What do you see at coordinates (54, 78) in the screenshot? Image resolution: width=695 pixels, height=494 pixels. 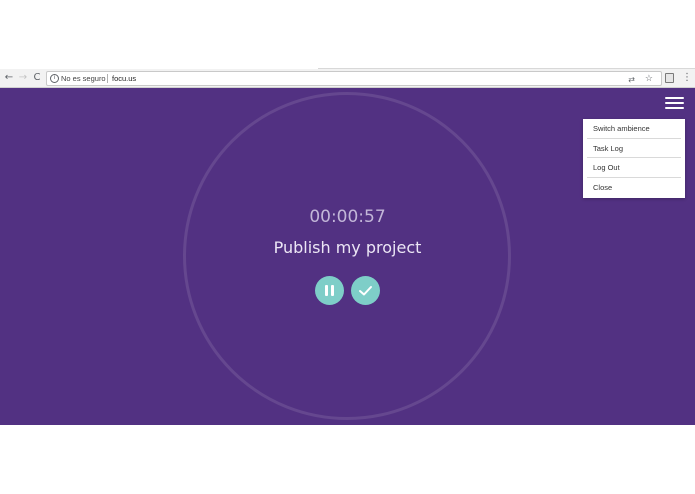 I see `info-icon: i` at bounding box center [54, 78].